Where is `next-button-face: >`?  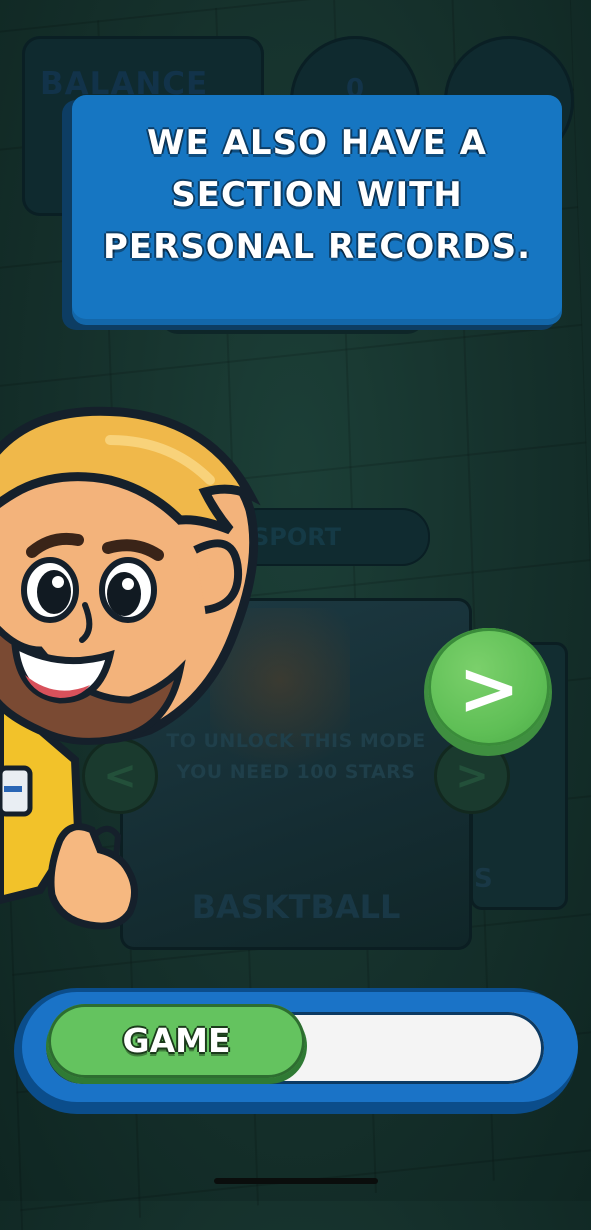 next-button-face: > is located at coordinates (489, 687).